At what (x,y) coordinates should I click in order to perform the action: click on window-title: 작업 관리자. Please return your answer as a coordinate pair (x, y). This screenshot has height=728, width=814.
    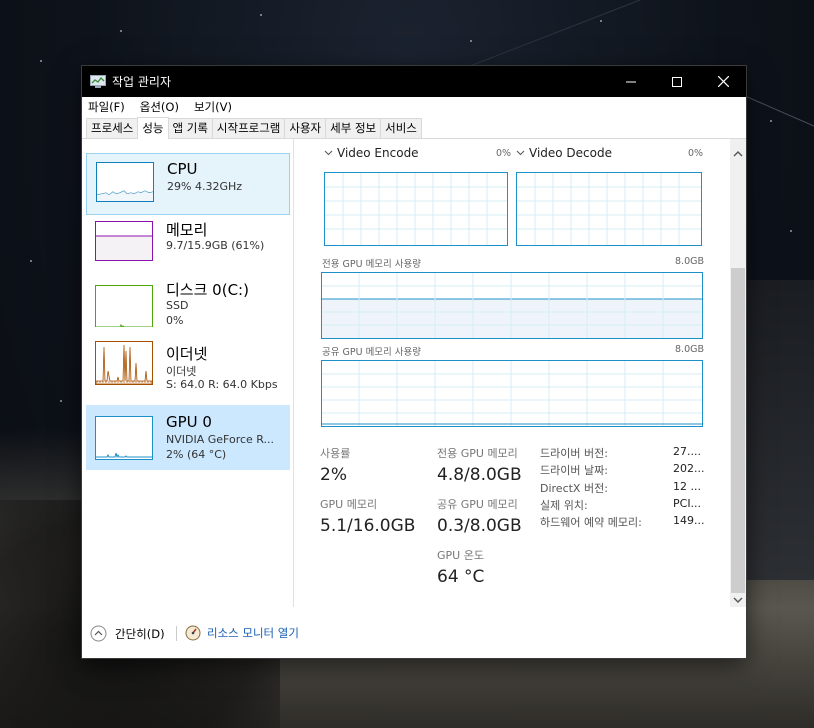
    Looking at the image, I should click on (142, 82).